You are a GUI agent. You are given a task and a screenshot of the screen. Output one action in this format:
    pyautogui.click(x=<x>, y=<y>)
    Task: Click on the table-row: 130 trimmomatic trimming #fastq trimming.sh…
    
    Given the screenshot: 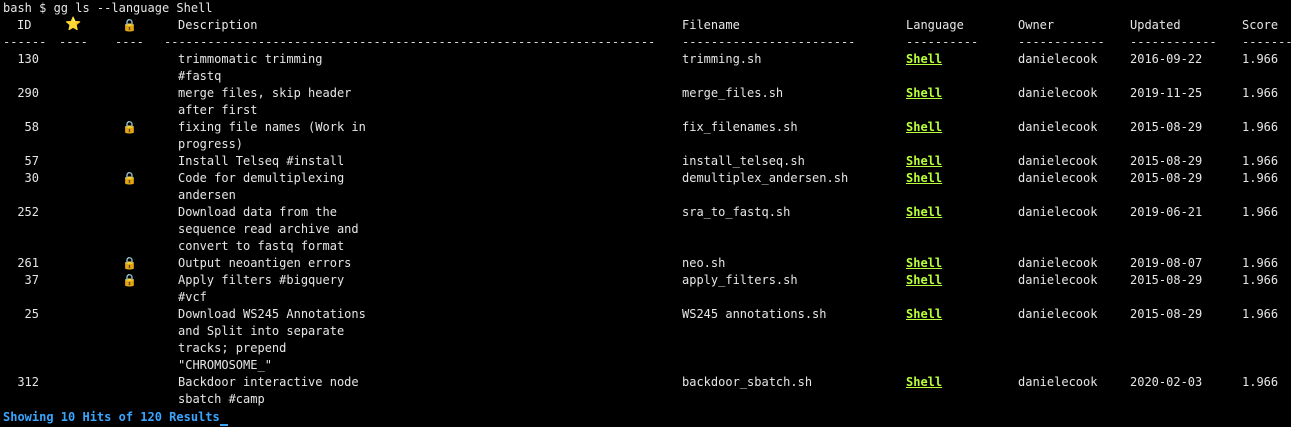 What is the action you would take?
    pyautogui.click(x=645, y=68)
    